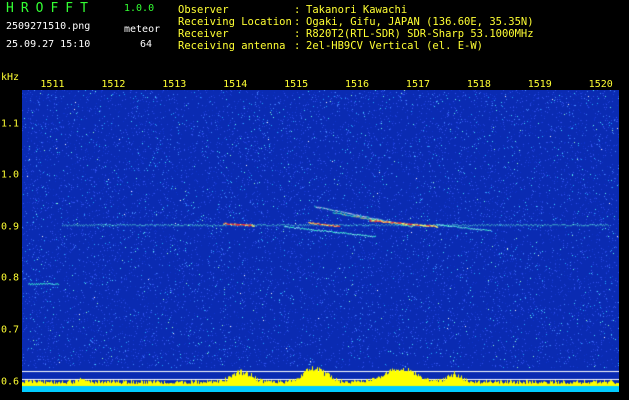 The image size is (629, 400). I want to click on info-value: R820T2(RTL-SDR) SDR-Sharp 53.1000MHz, so click(420, 34).